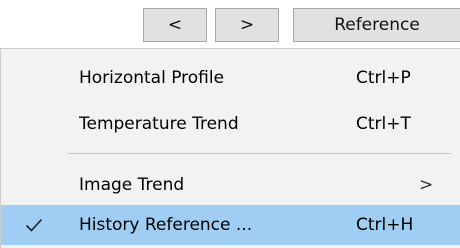  What do you see at coordinates (34, 225) in the screenshot?
I see `check-icon` at bounding box center [34, 225].